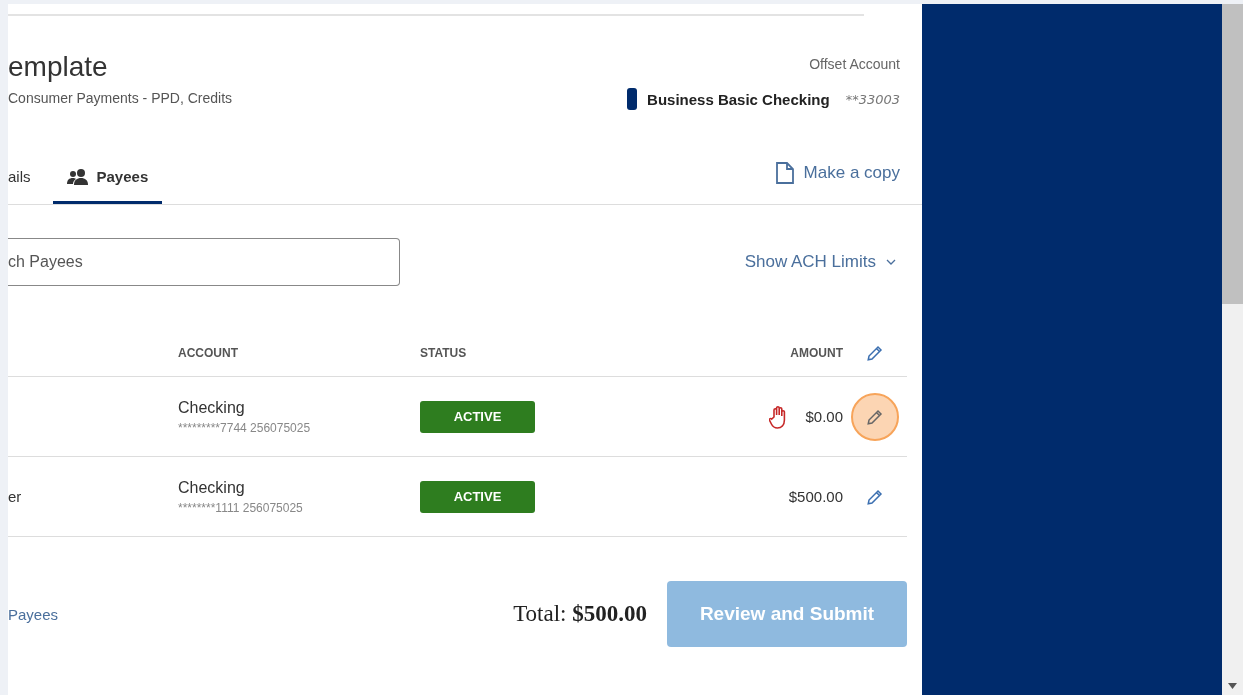 The height and width of the screenshot is (695, 1243). I want to click on page-subtitle: Consumer Payments - PPD, Credits, so click(120, 98).